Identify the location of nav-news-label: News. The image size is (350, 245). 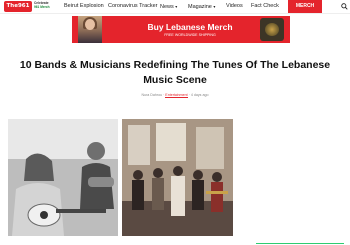
(167, 7).